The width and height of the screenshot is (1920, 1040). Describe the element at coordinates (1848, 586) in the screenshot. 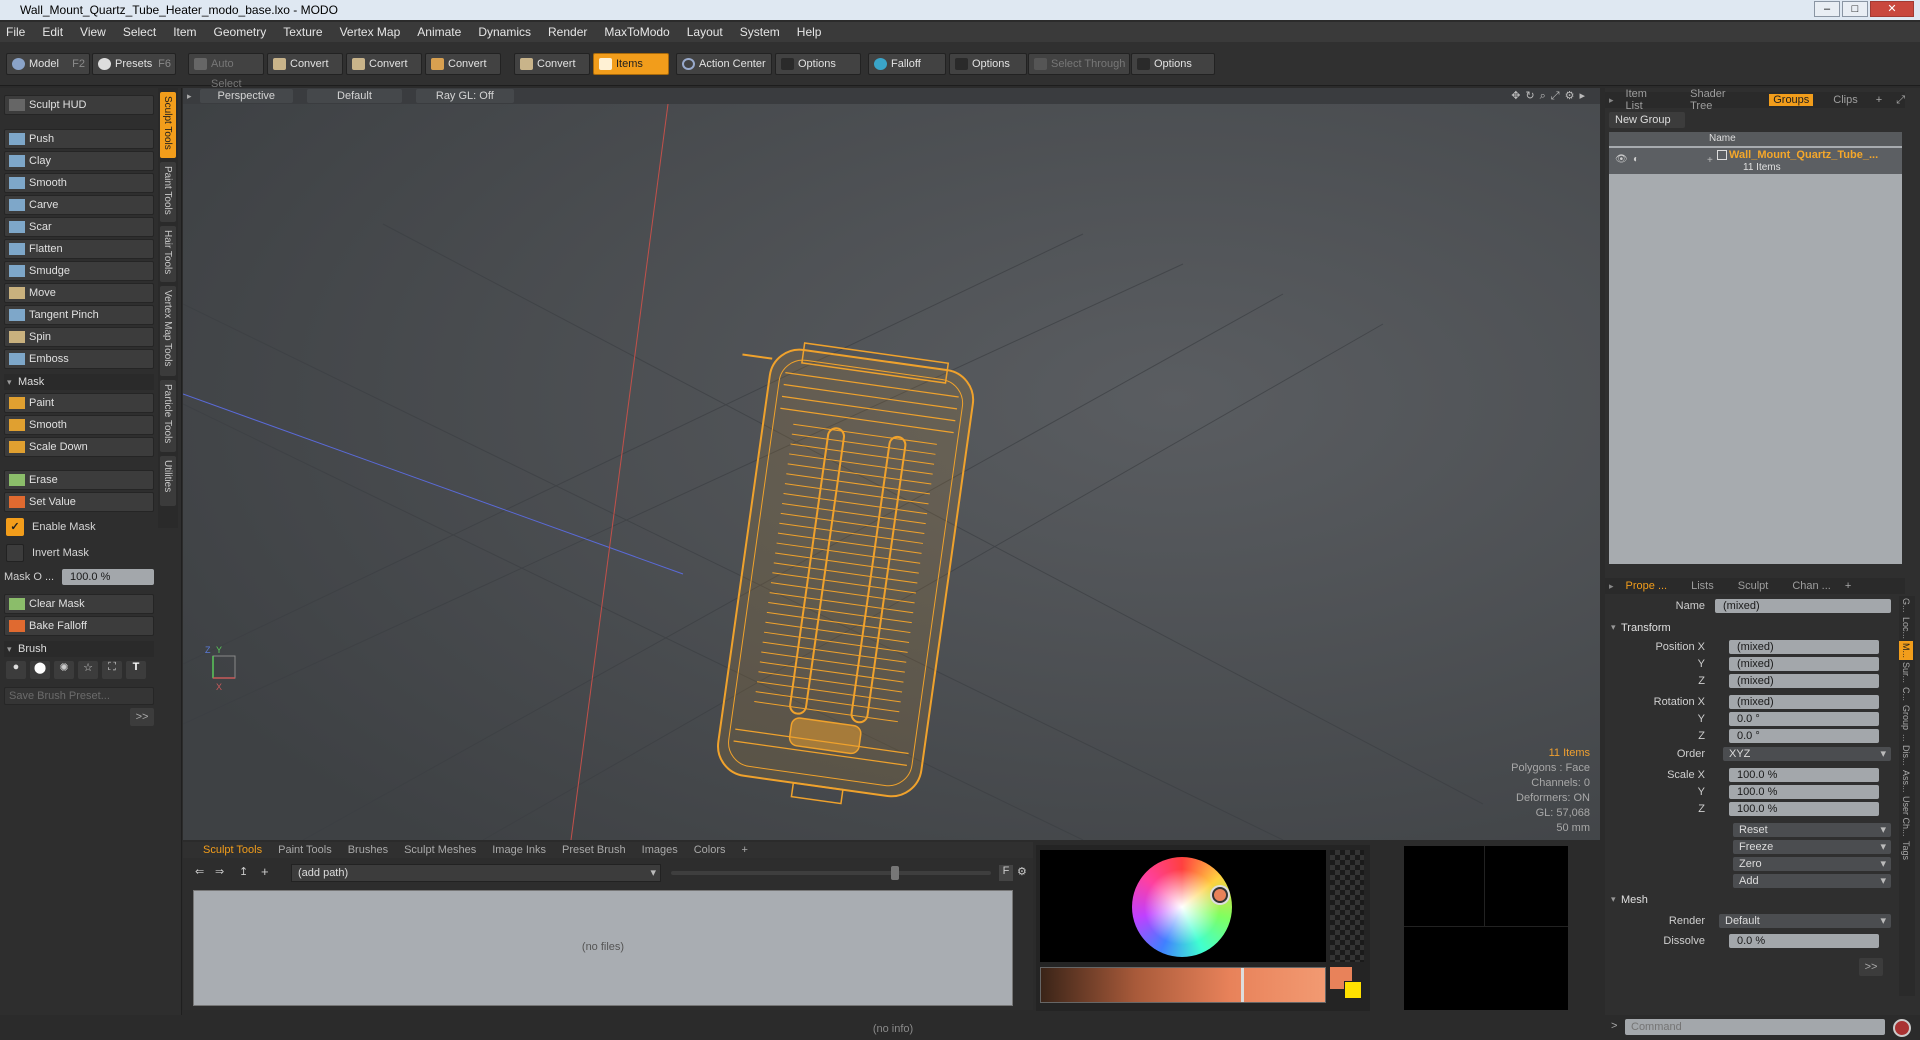

I see `add-tab-icon-2: +` at that location.